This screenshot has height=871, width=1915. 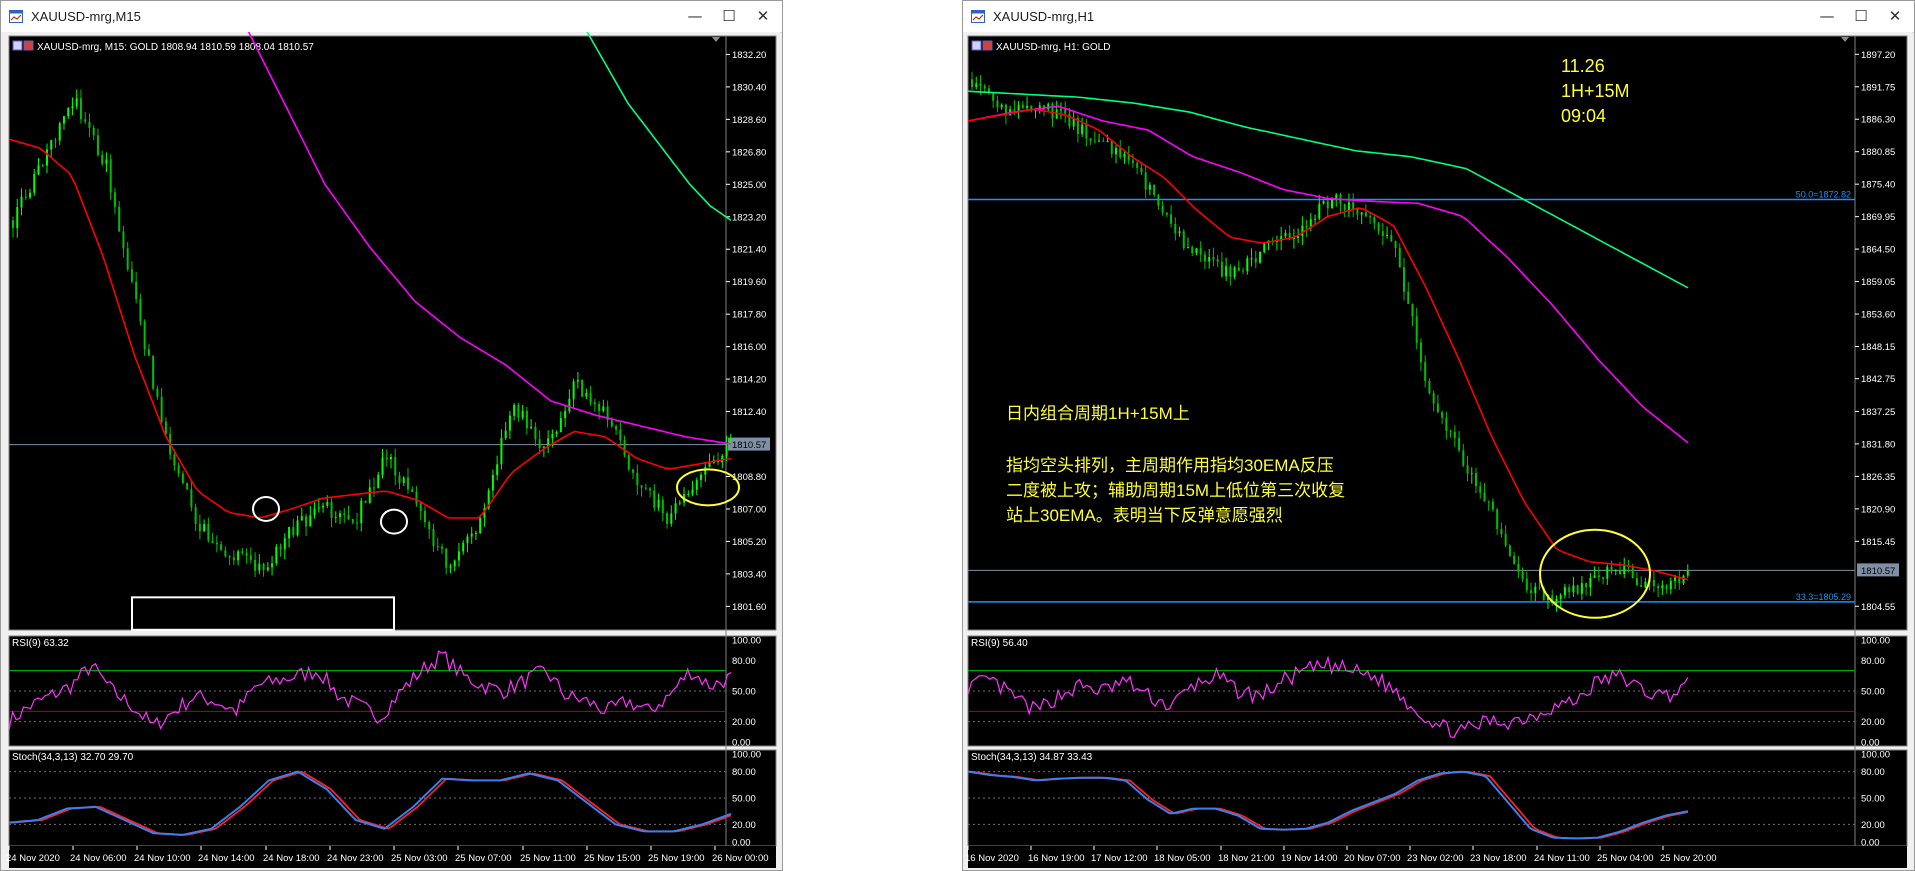 What do you see at coordinates (1878, 250) in the screenshot?
I see `price-axis-label: 1864.50` at bounding box center [1878, 250].